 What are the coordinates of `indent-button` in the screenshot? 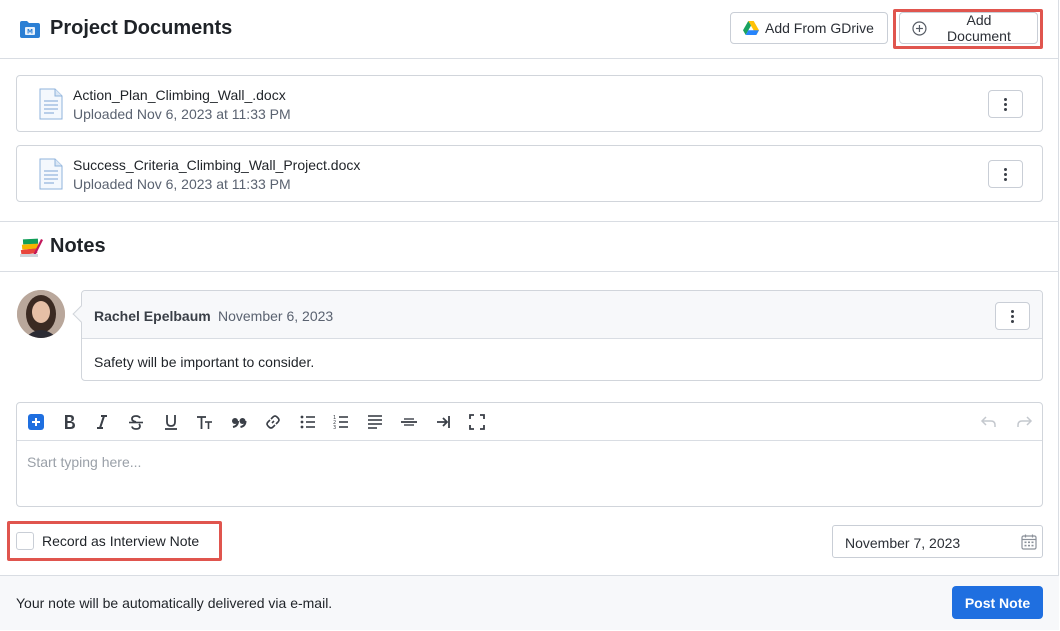 It's located at (443, 422).